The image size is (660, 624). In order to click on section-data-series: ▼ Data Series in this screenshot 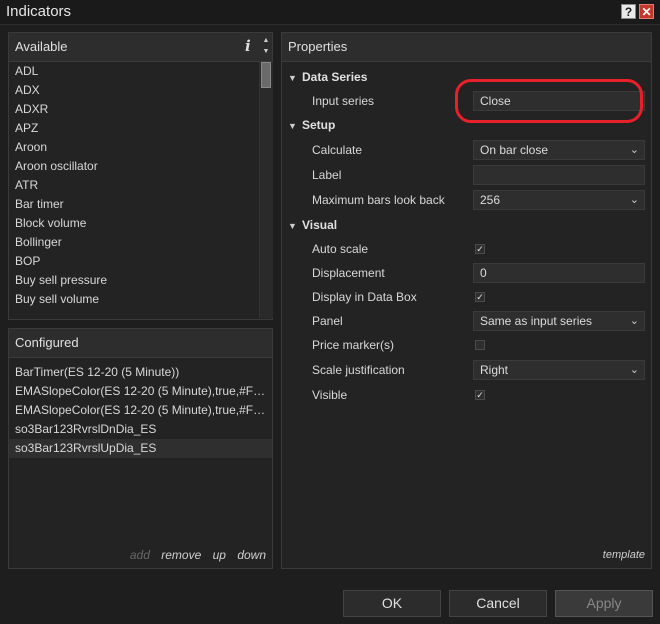, I will do `click(327, 77)`.